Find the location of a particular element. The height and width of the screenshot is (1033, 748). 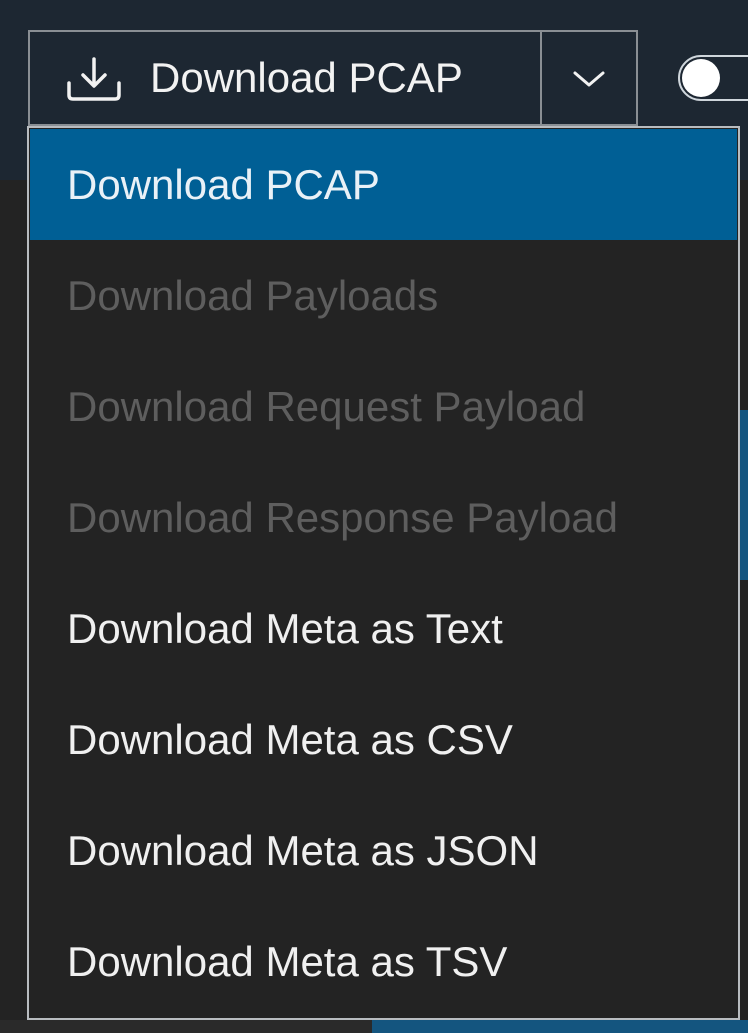

menu-item-download-meta-csv: Download Meta as CSV is located at coordinates (383, 739).